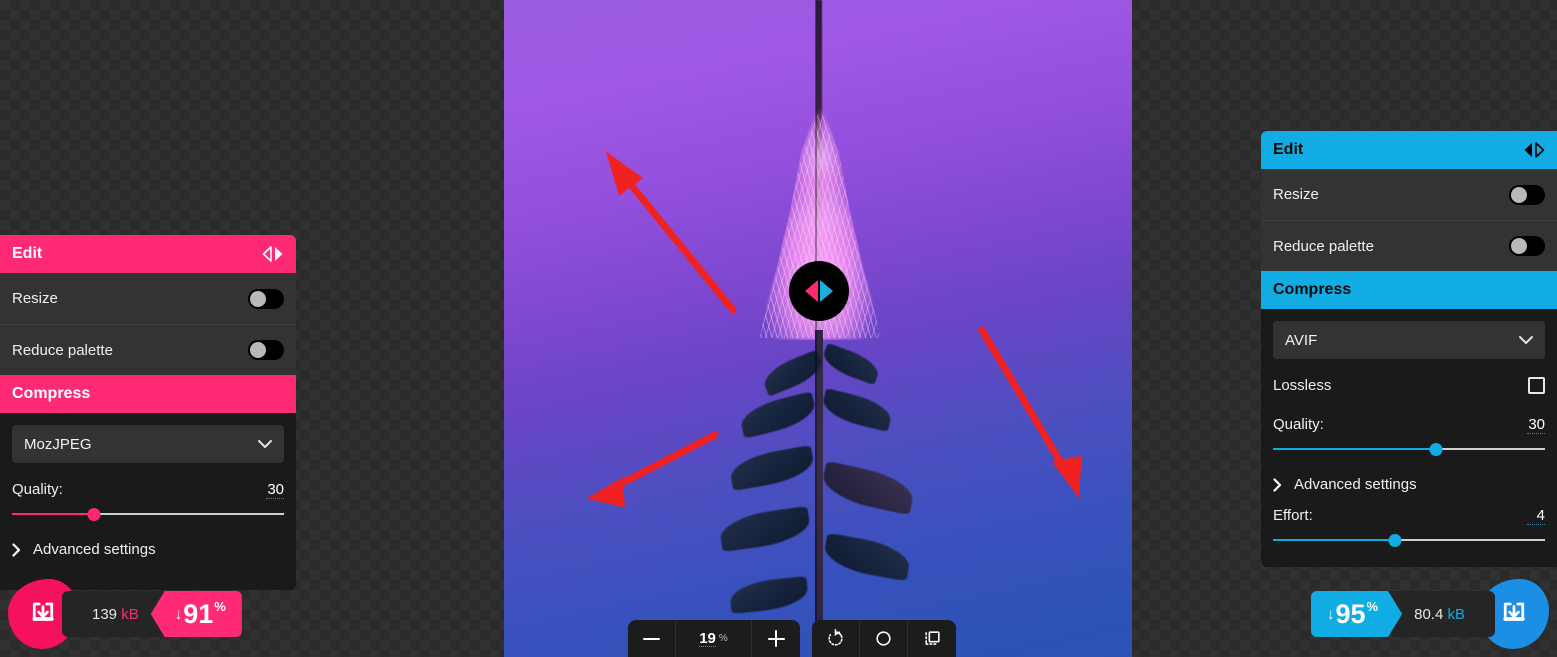 This screenshot has height=657, width=1557. Describe the element at coordinates (1302, 385) in the screenshot. I see `right-lossless-label: Lossless` at that location.